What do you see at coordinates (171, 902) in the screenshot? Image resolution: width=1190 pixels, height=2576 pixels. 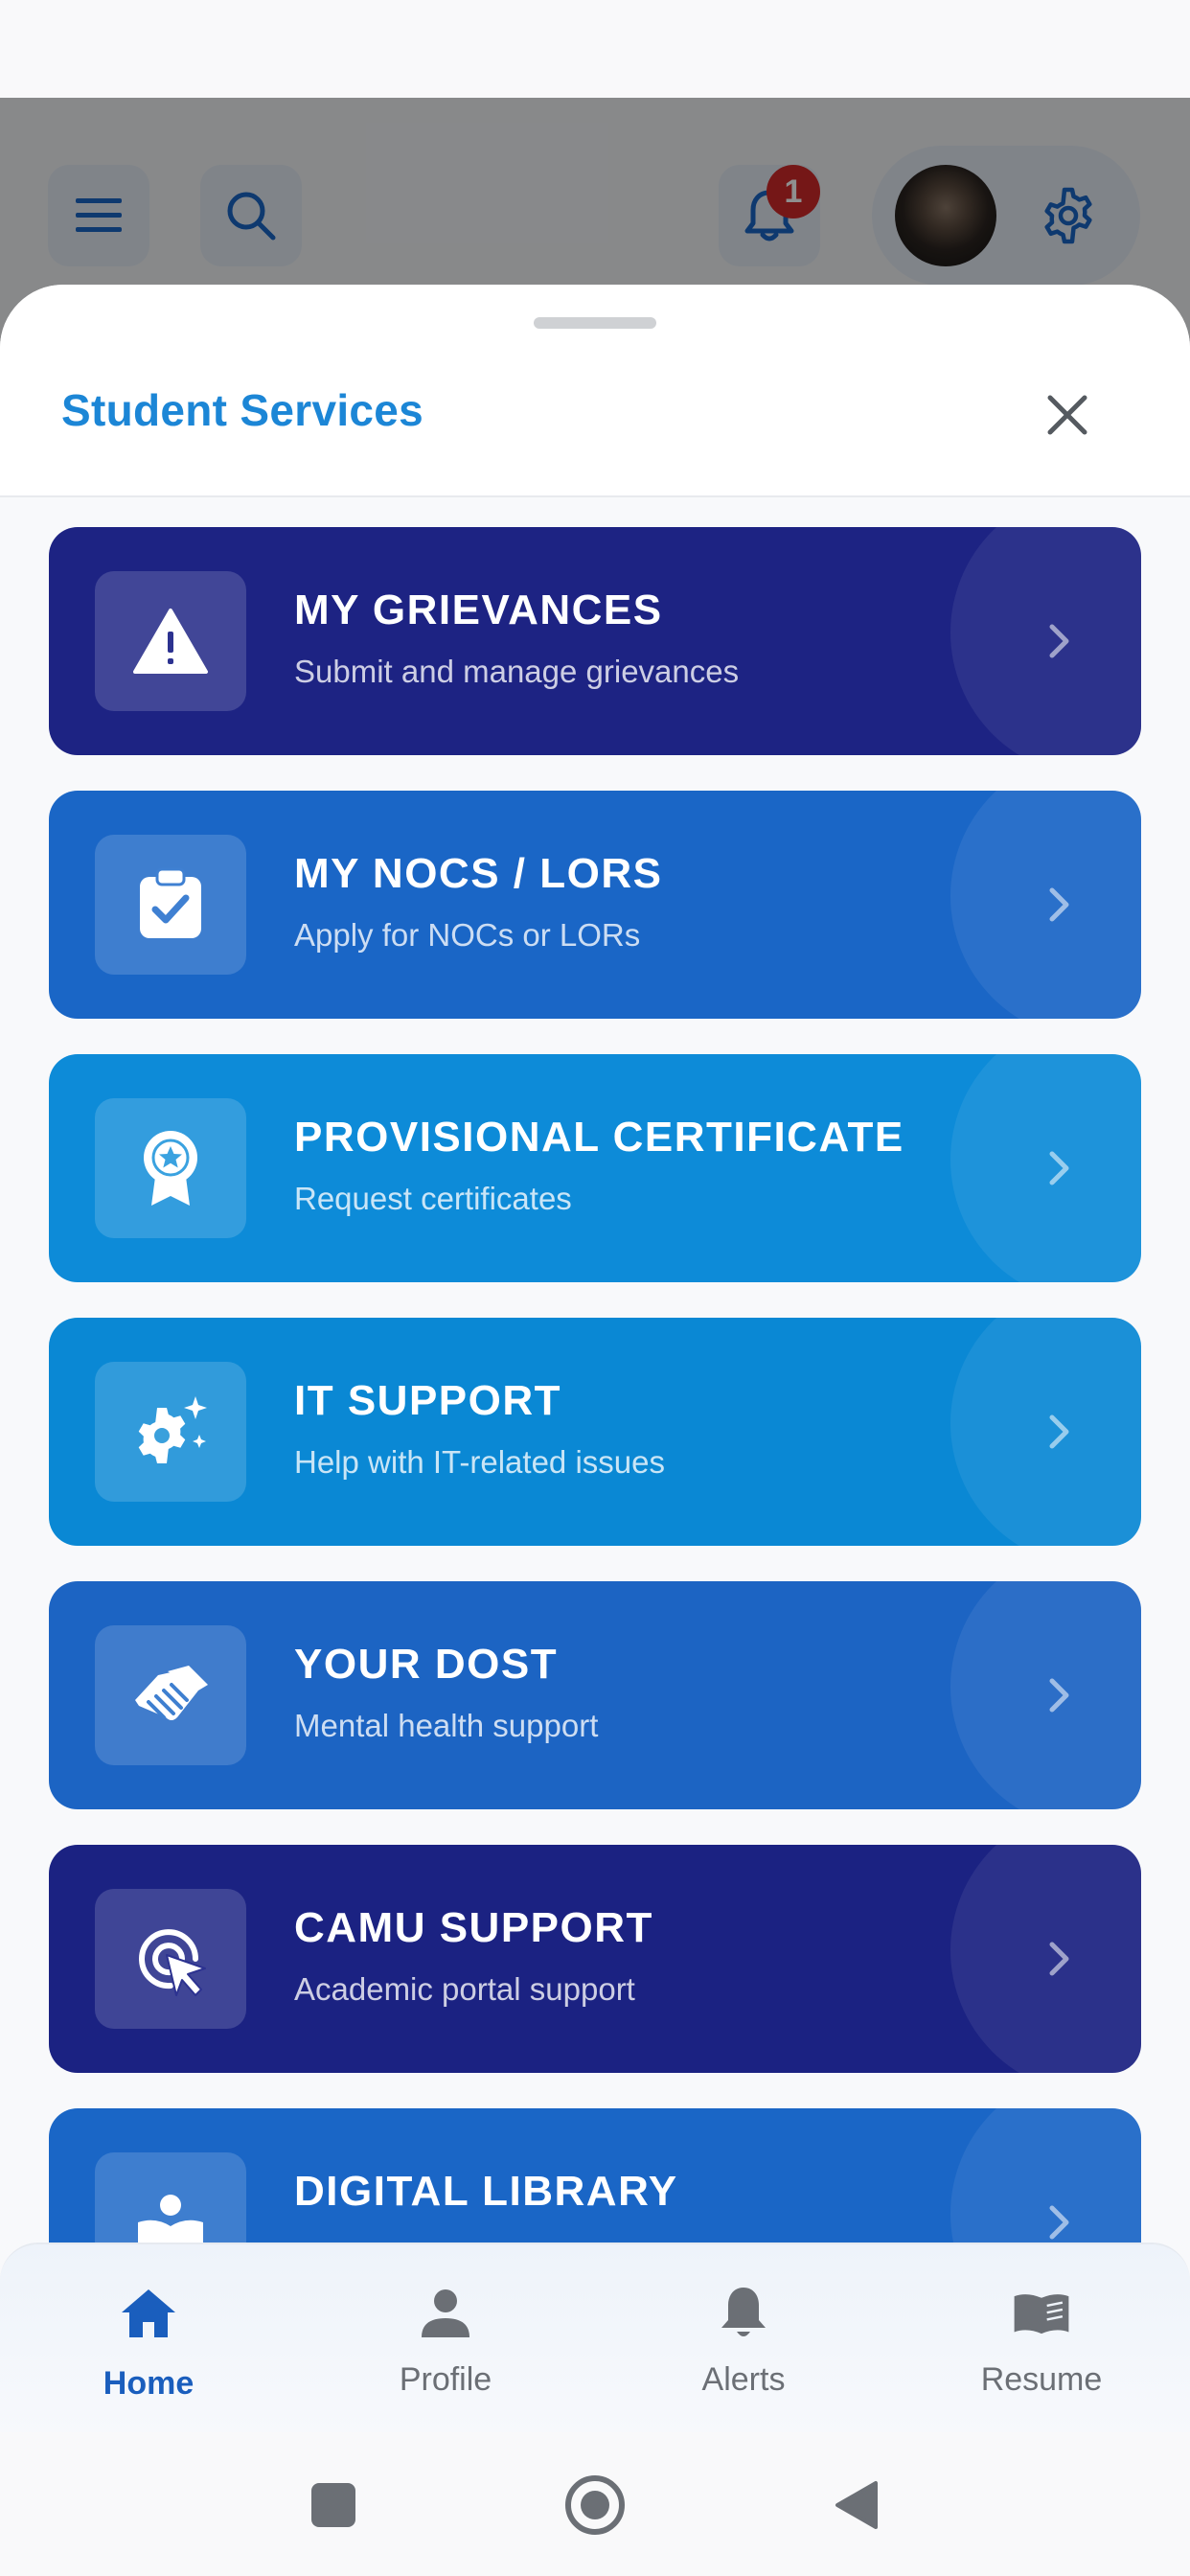 I see `clipboard-check-icon` at bounding box center [171, 902].